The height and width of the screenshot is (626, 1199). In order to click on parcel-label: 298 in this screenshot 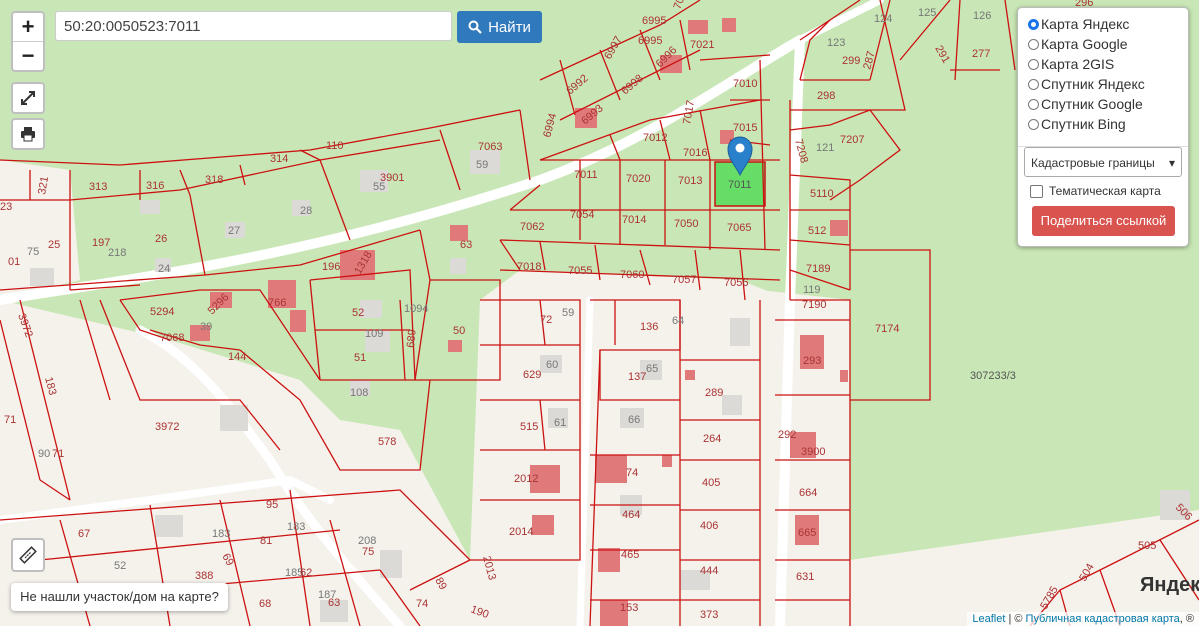, I will do `click(826, 96)`.